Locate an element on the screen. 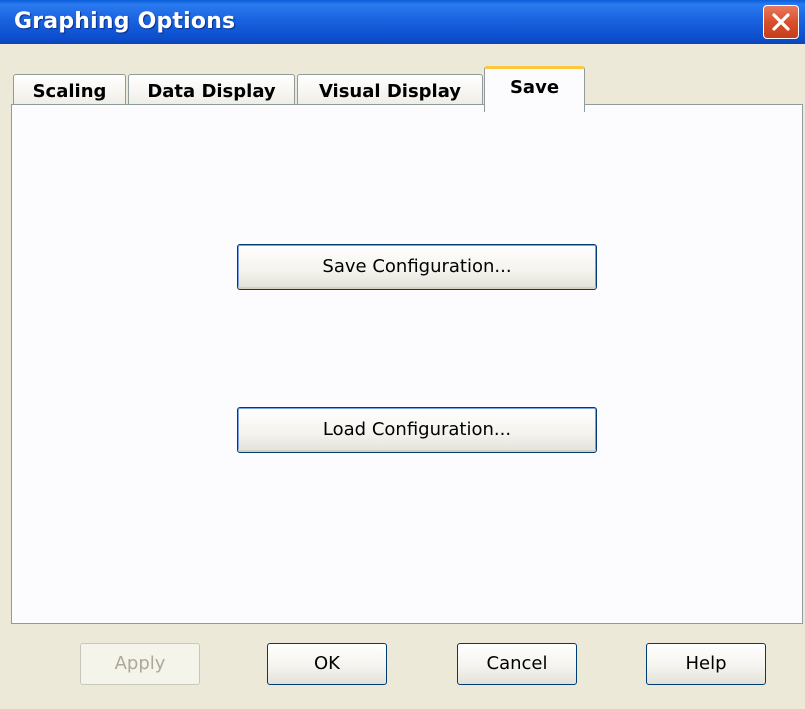 The width and height of the screenshot is (805, 709). cancel-button: Cancel is located at coordinates (517, 664).